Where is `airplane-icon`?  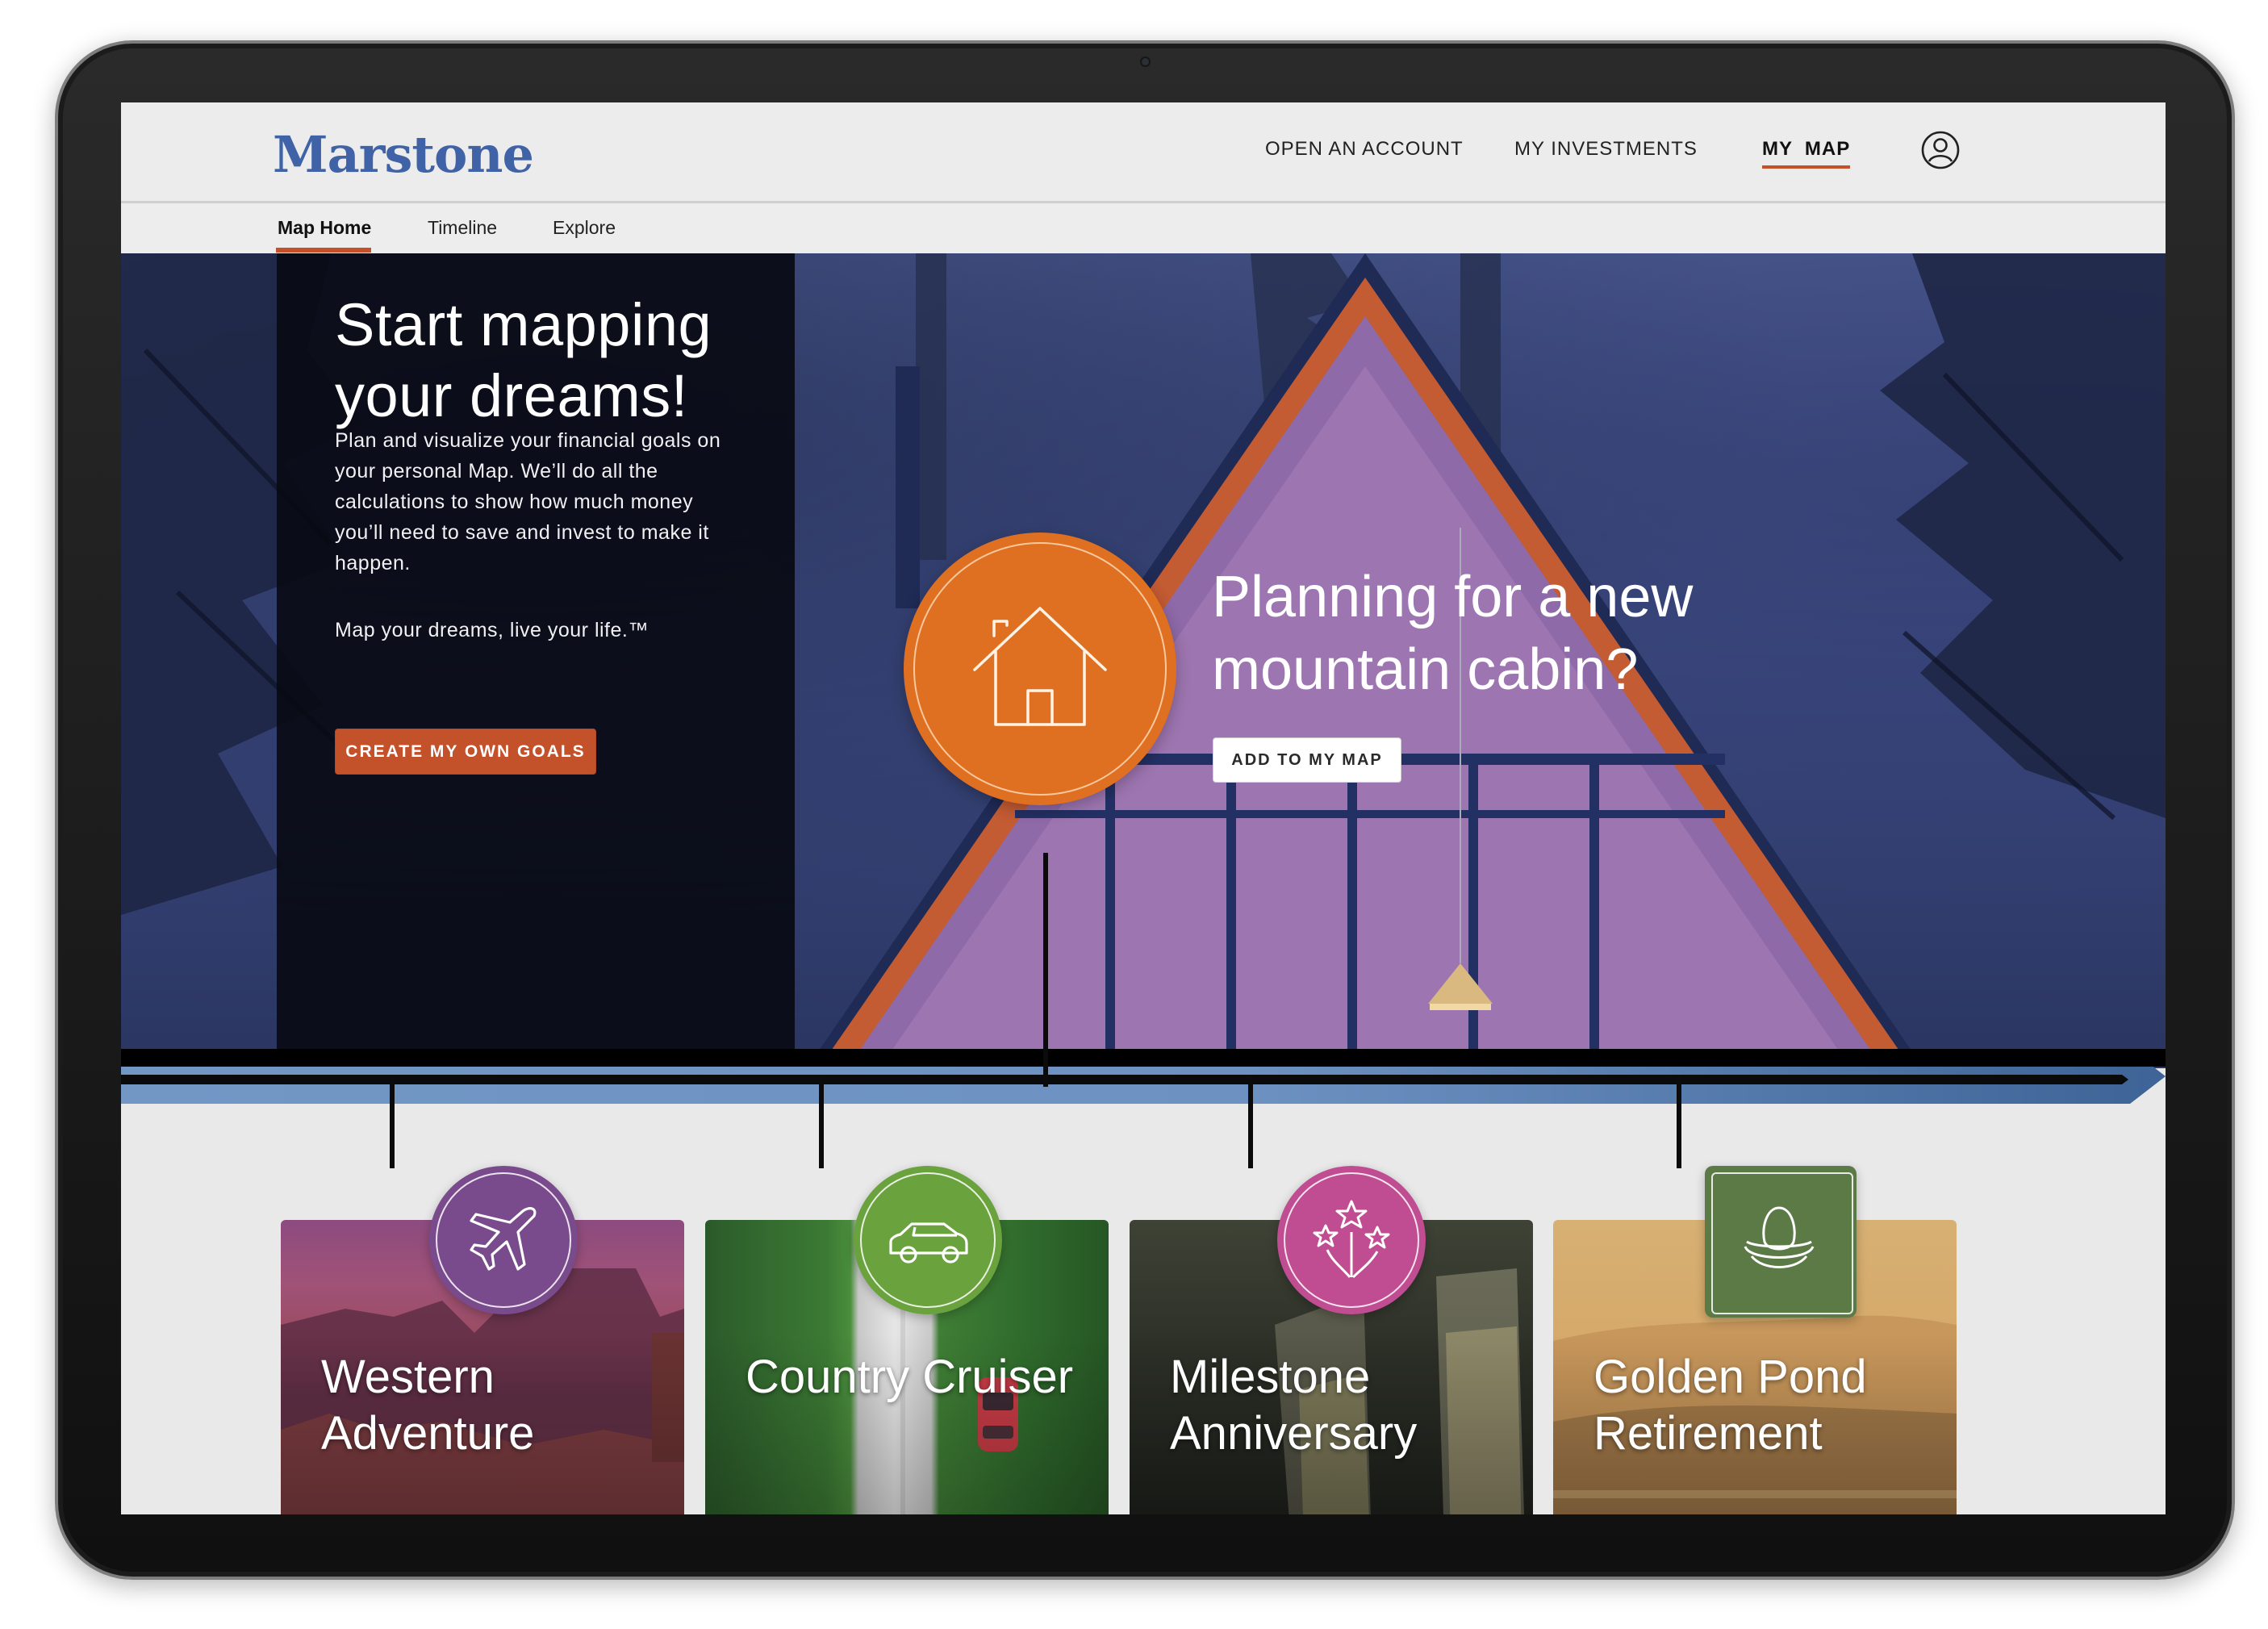
airplane-icon is located at coordinates (503, 1239).